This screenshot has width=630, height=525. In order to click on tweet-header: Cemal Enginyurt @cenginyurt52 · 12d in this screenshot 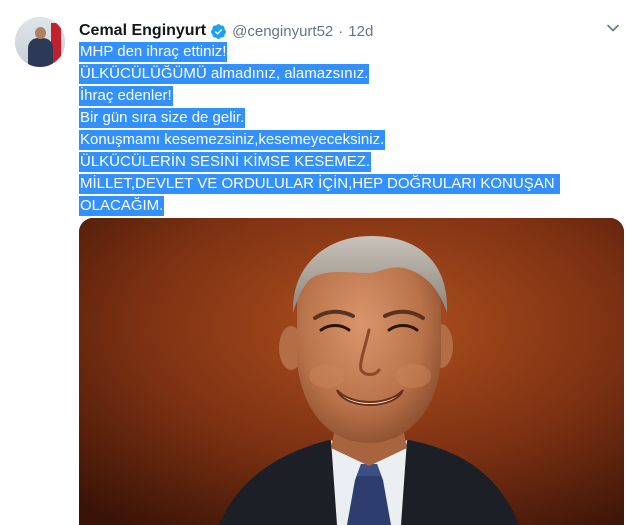, I will do `click(226, 31)`.